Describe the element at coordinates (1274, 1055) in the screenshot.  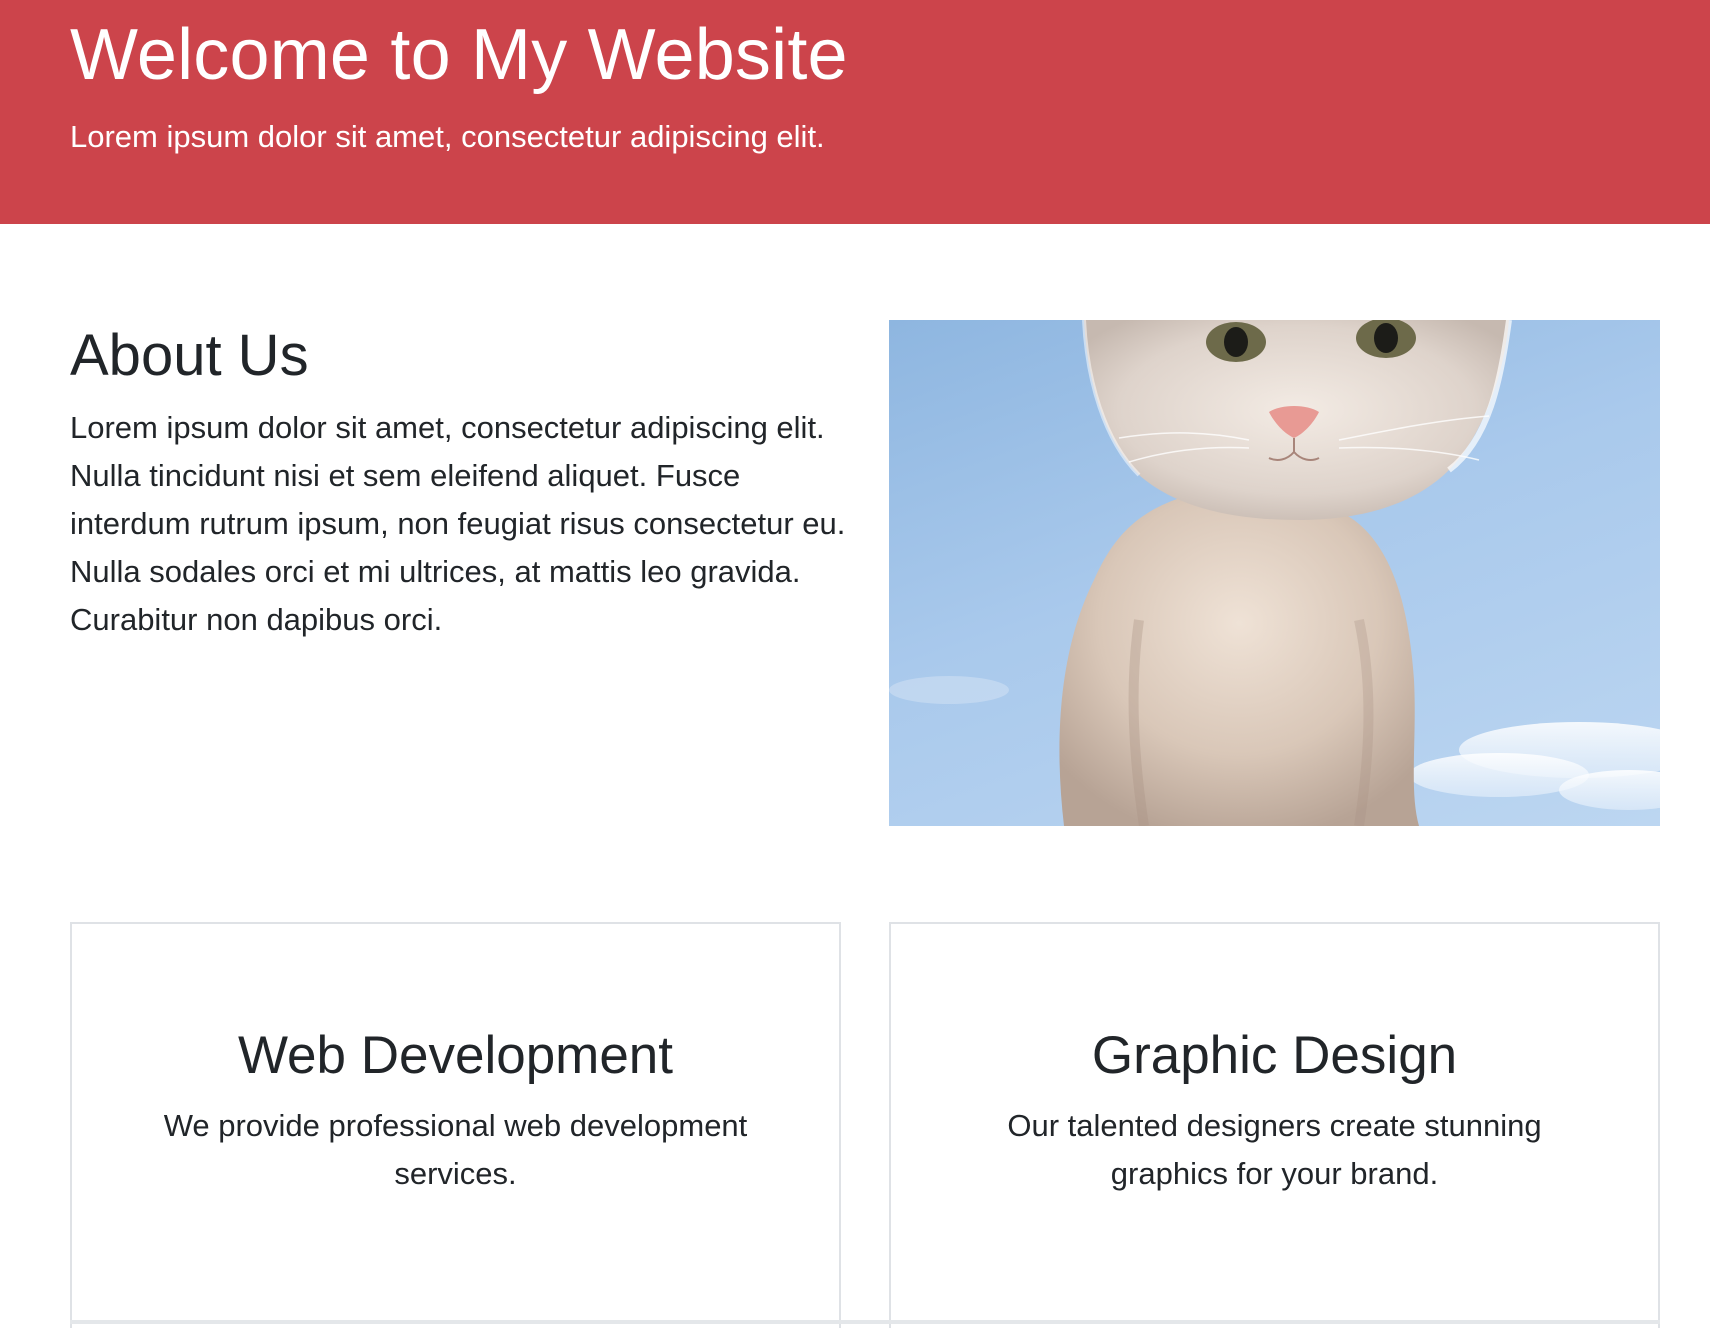
I see `service-title: Graphic Design` at that location.